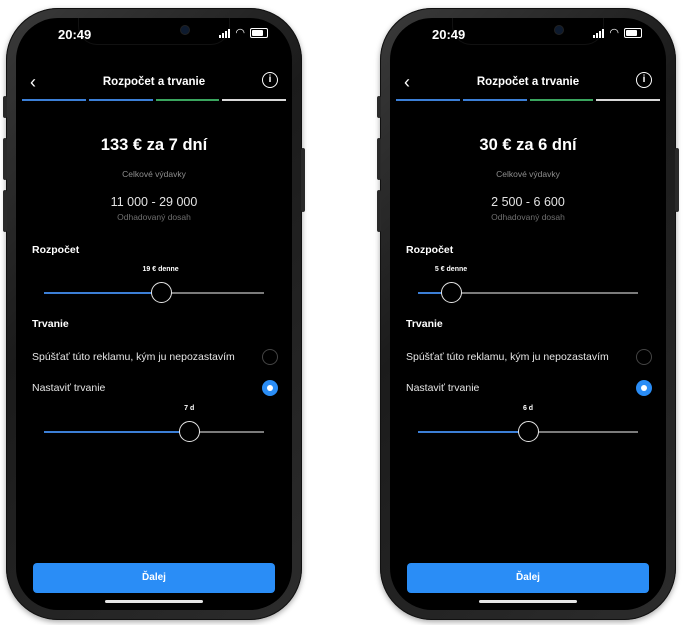 This screenshot has height=625, width=685. What do you see at coordinates (154, 424) in the screenshot?
I see `duration-slider: 7 d` at bounding box center [154, 424].